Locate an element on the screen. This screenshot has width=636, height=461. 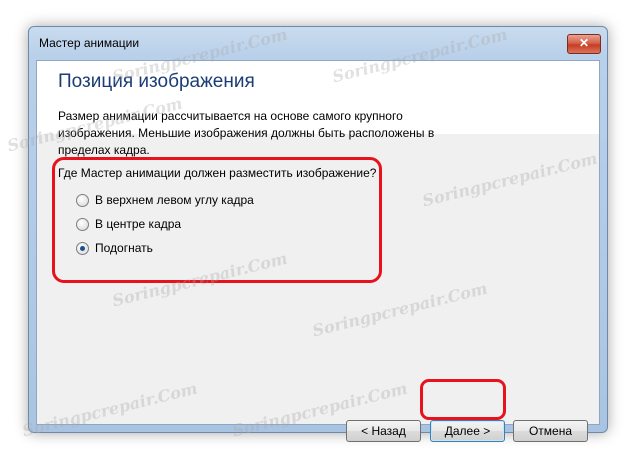
close-button: ✕ is located at coordinates (584, 44).